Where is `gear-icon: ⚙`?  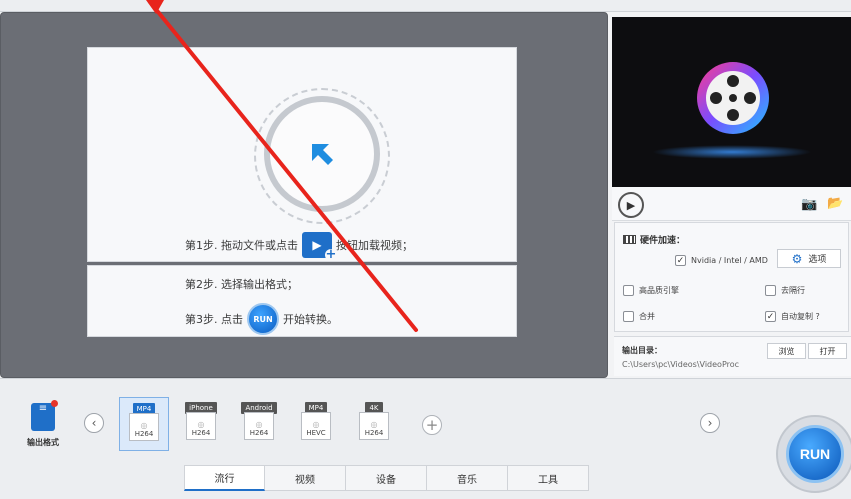
gear-icon: ⚙ is located at coordinates (797, 258).